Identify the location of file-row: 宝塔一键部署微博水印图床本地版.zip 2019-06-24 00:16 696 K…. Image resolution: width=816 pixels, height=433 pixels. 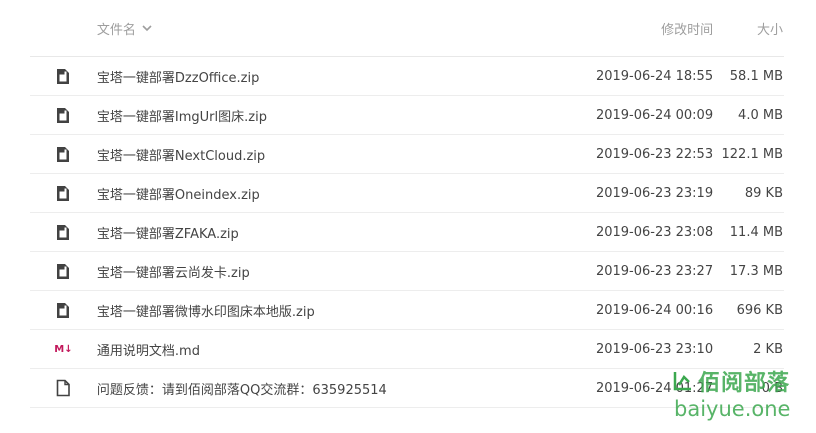
(407, 310).